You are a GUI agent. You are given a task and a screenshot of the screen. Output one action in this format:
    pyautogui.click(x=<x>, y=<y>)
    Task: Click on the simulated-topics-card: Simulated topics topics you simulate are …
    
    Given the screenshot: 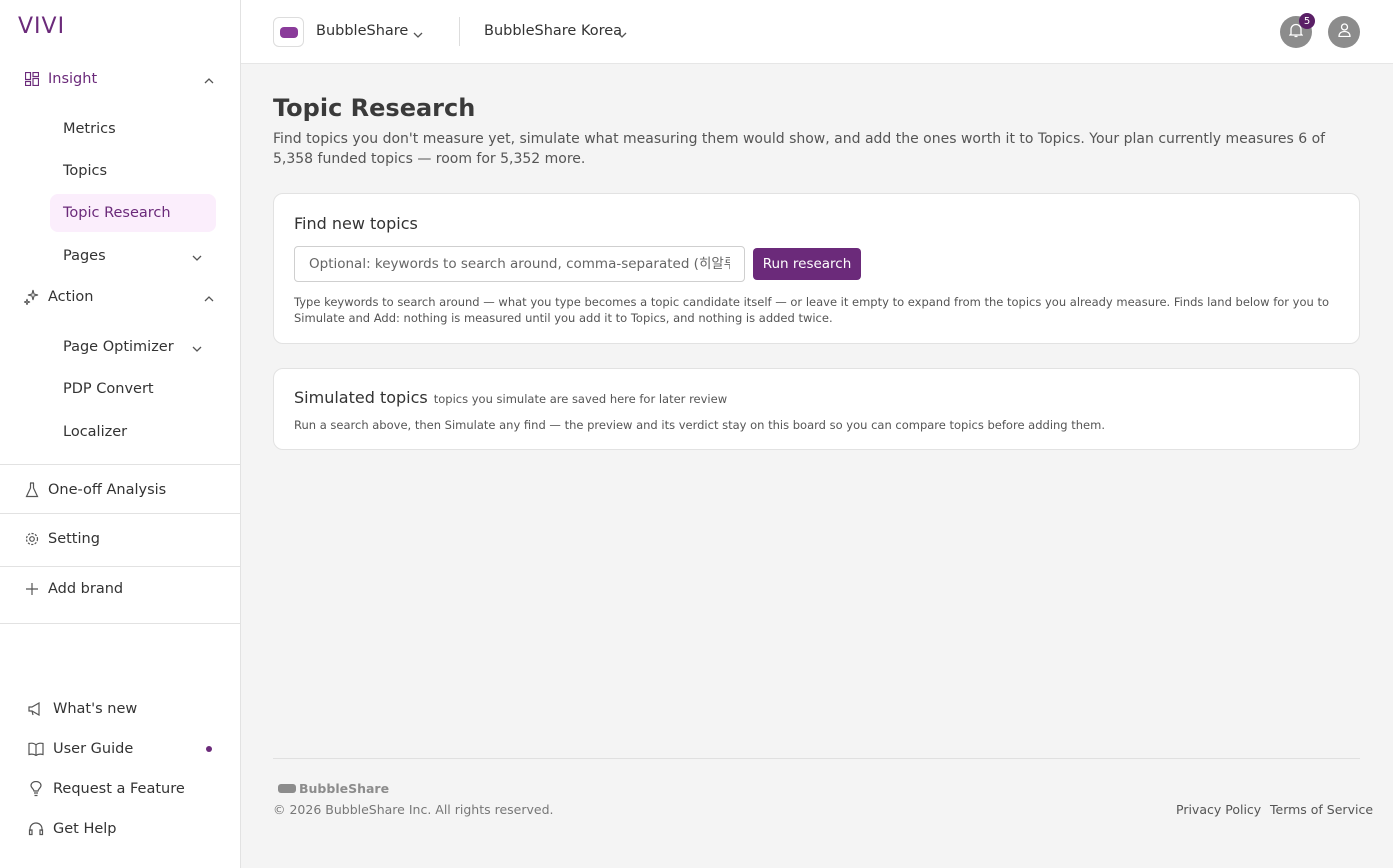 What is the action you would take?
    pyautogui.click(x=816, y=409)
    